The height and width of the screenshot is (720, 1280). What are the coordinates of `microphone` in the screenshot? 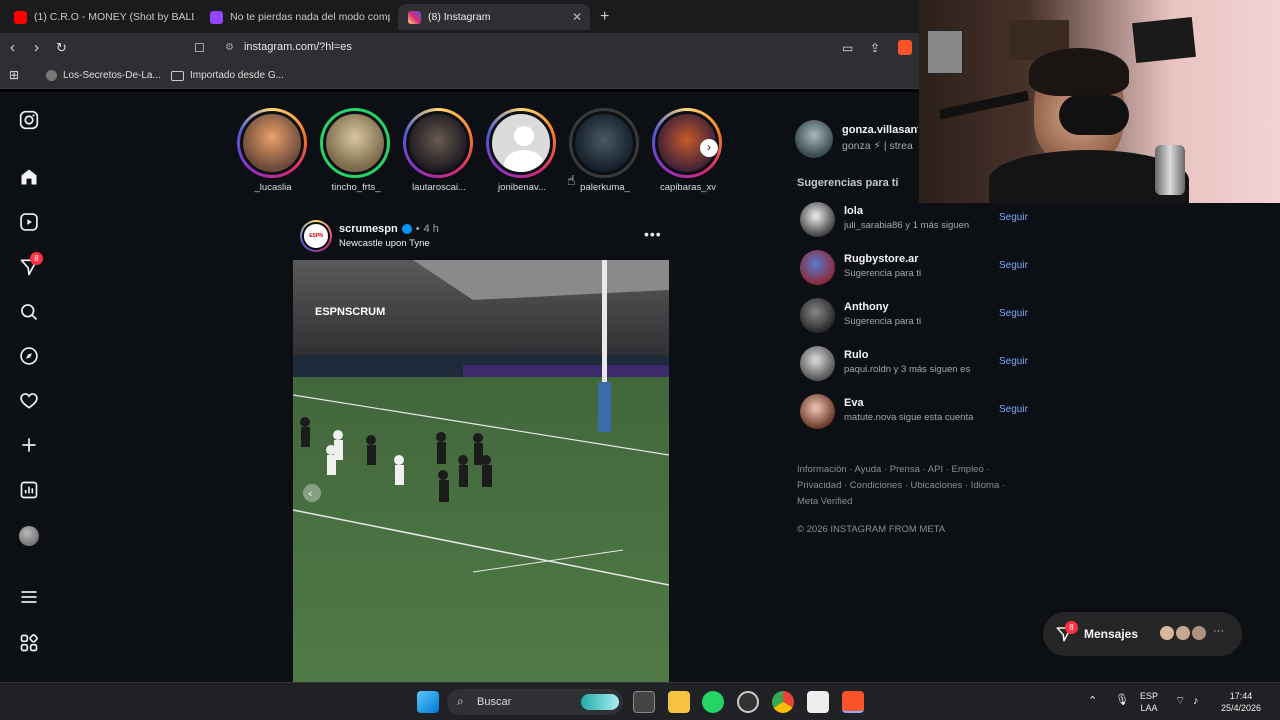 It's located at (1094, 115).